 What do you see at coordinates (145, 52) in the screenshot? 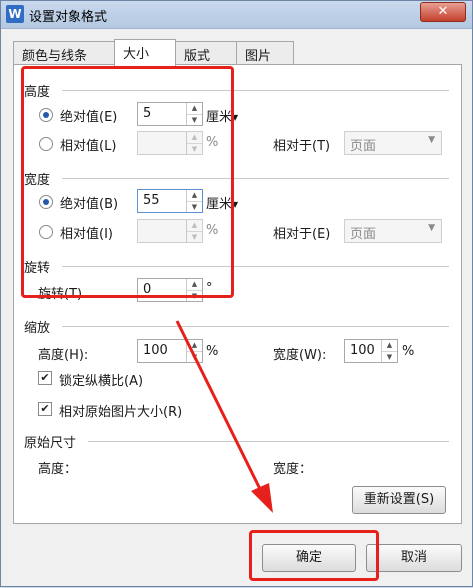
I see `tab-size: 大小` at bounding box center [145, 52].